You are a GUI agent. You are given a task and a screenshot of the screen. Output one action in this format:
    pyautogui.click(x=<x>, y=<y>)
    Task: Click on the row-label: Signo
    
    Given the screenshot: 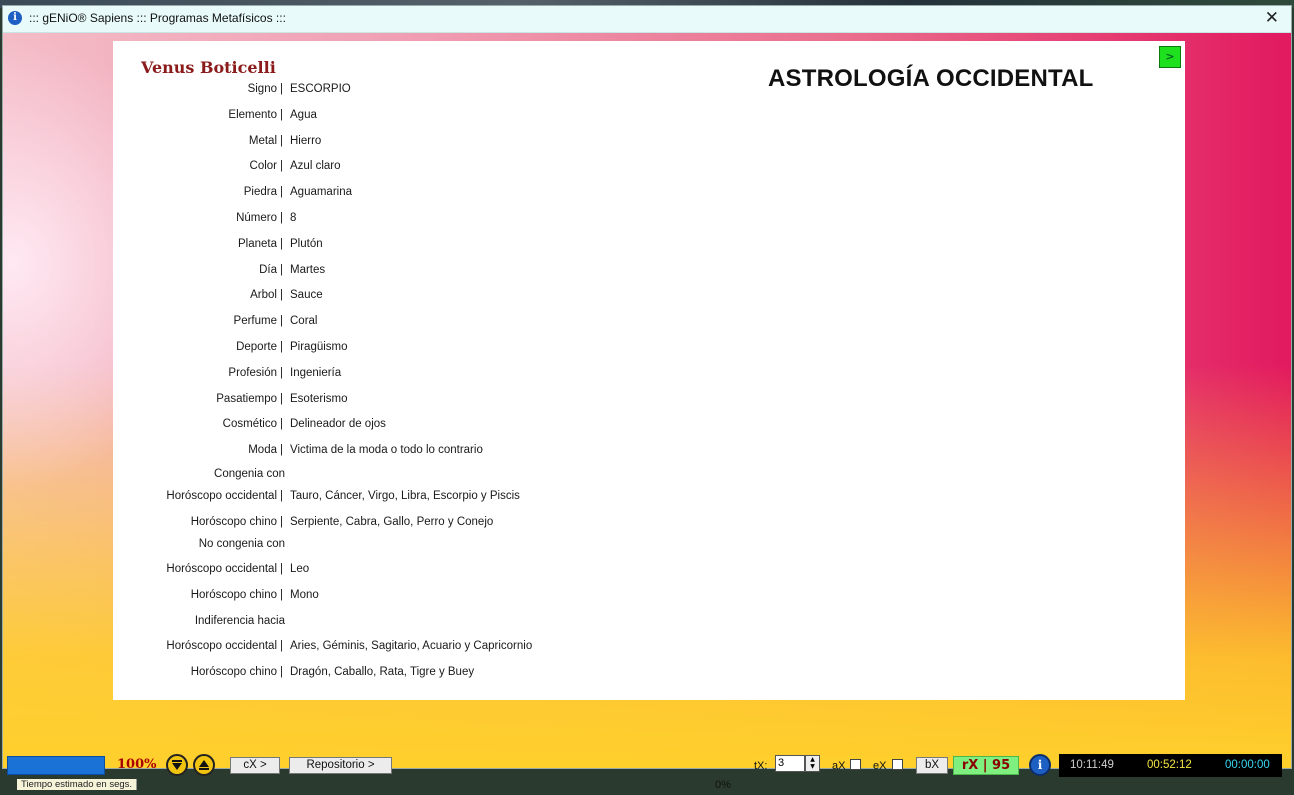 What is the action you would take?
    pyautogui.click(x=262, y=89)
    